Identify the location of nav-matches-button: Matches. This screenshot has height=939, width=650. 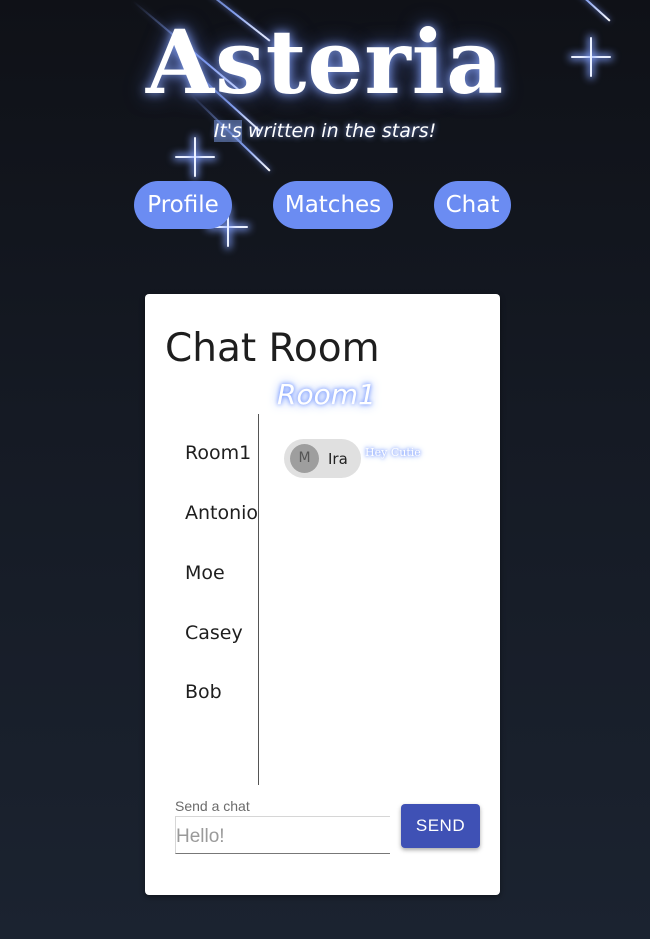
(333, 205).